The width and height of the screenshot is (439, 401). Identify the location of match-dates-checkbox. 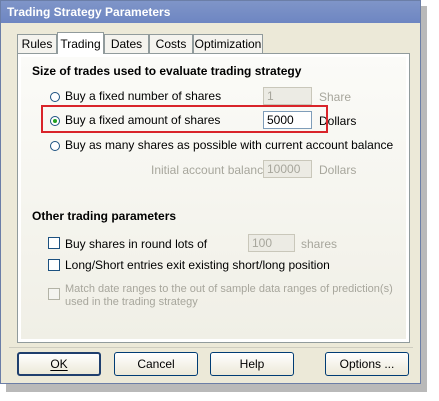
(54, 294).